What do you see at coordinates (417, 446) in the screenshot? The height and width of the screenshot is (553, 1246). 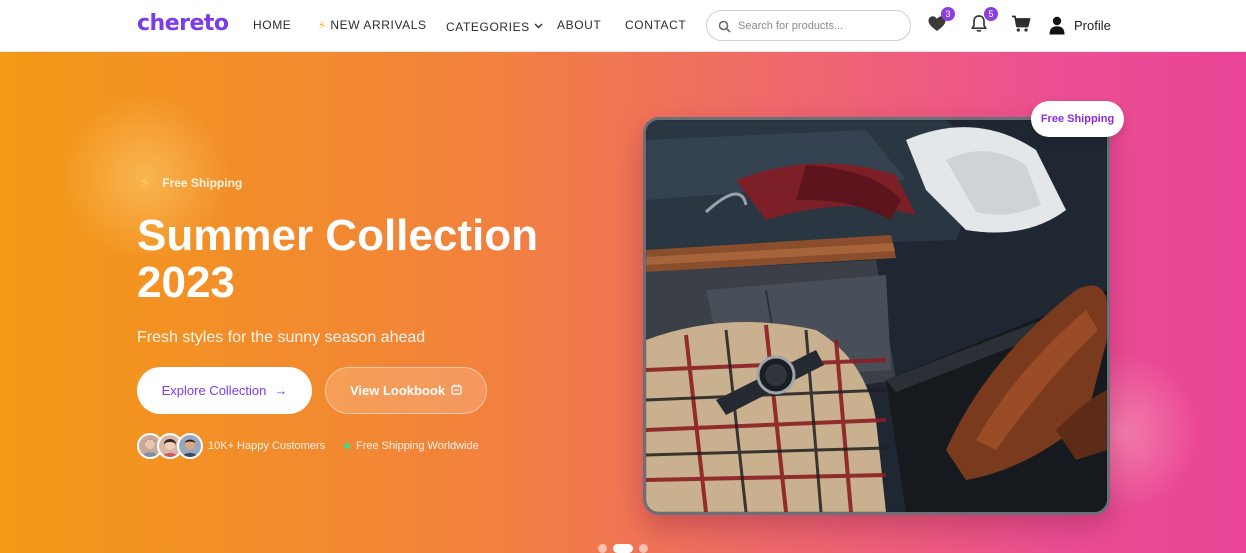 I see `free-shipping-worldwide-text: Free Shipping Worldwide` at bounding box center [417, 446].